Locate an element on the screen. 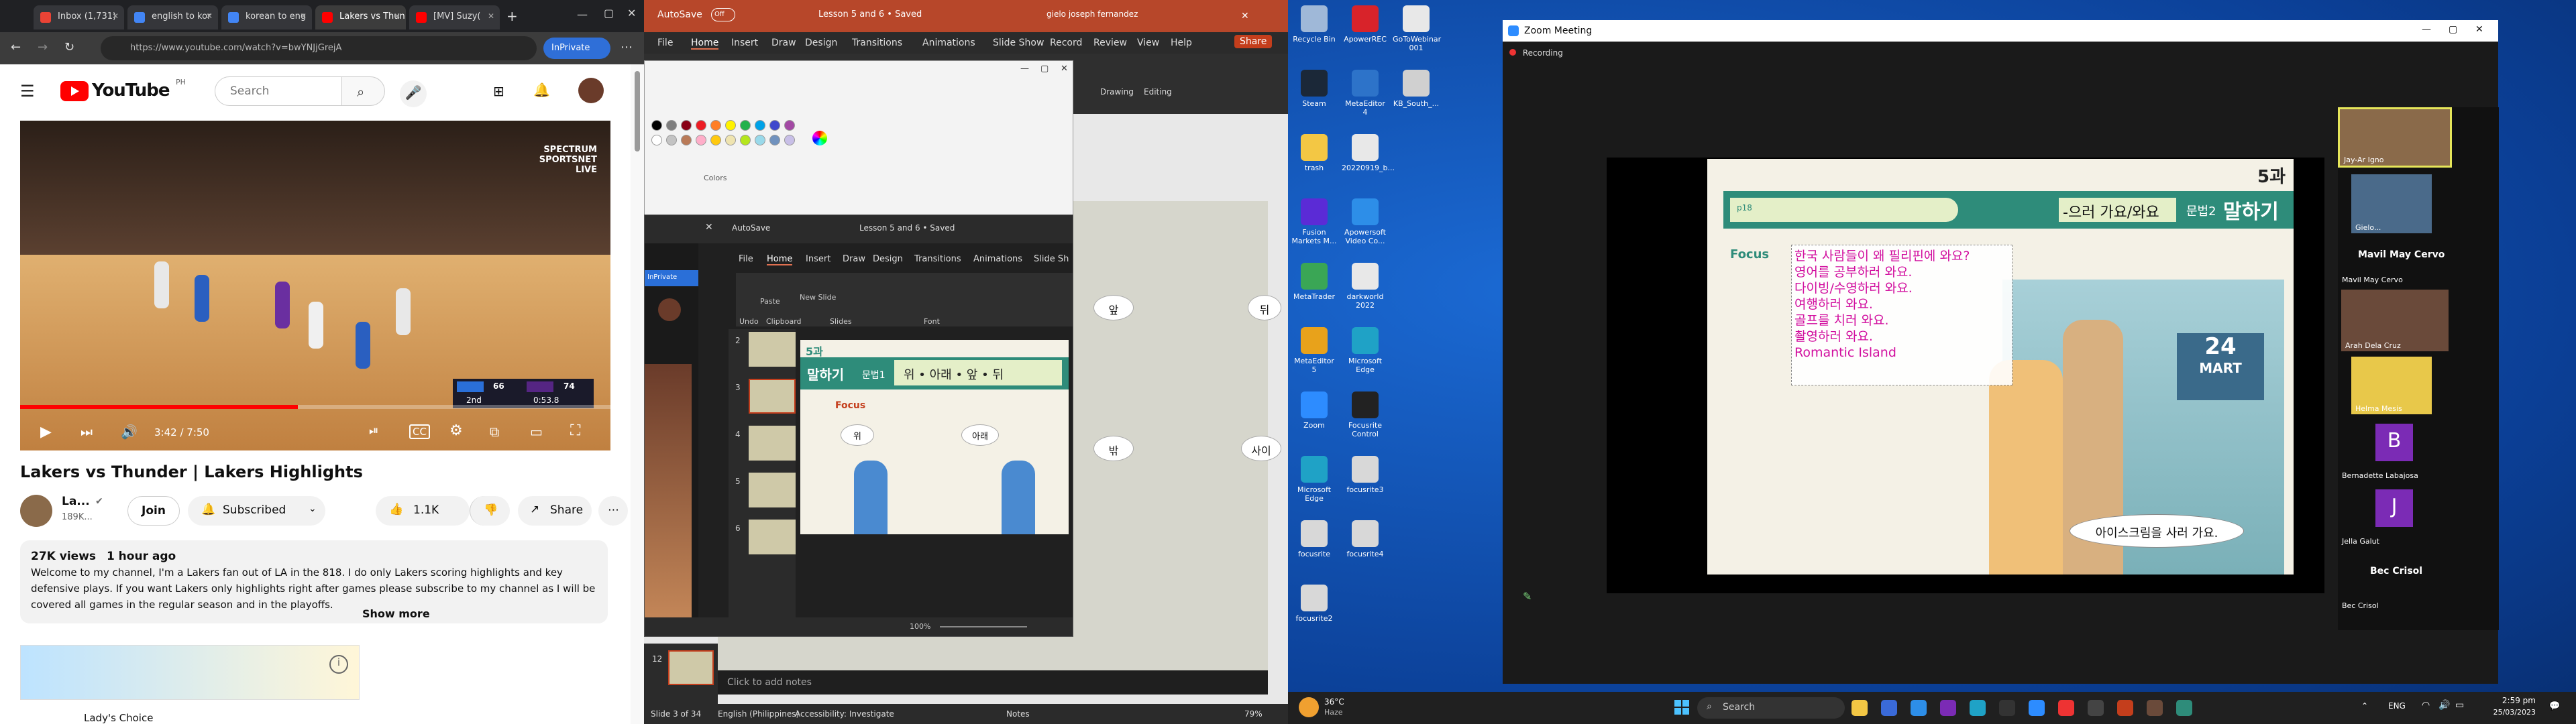 The width and height of the screenshot is (2576, 724). new-tab-button: + is located at coordinates (512, 16).